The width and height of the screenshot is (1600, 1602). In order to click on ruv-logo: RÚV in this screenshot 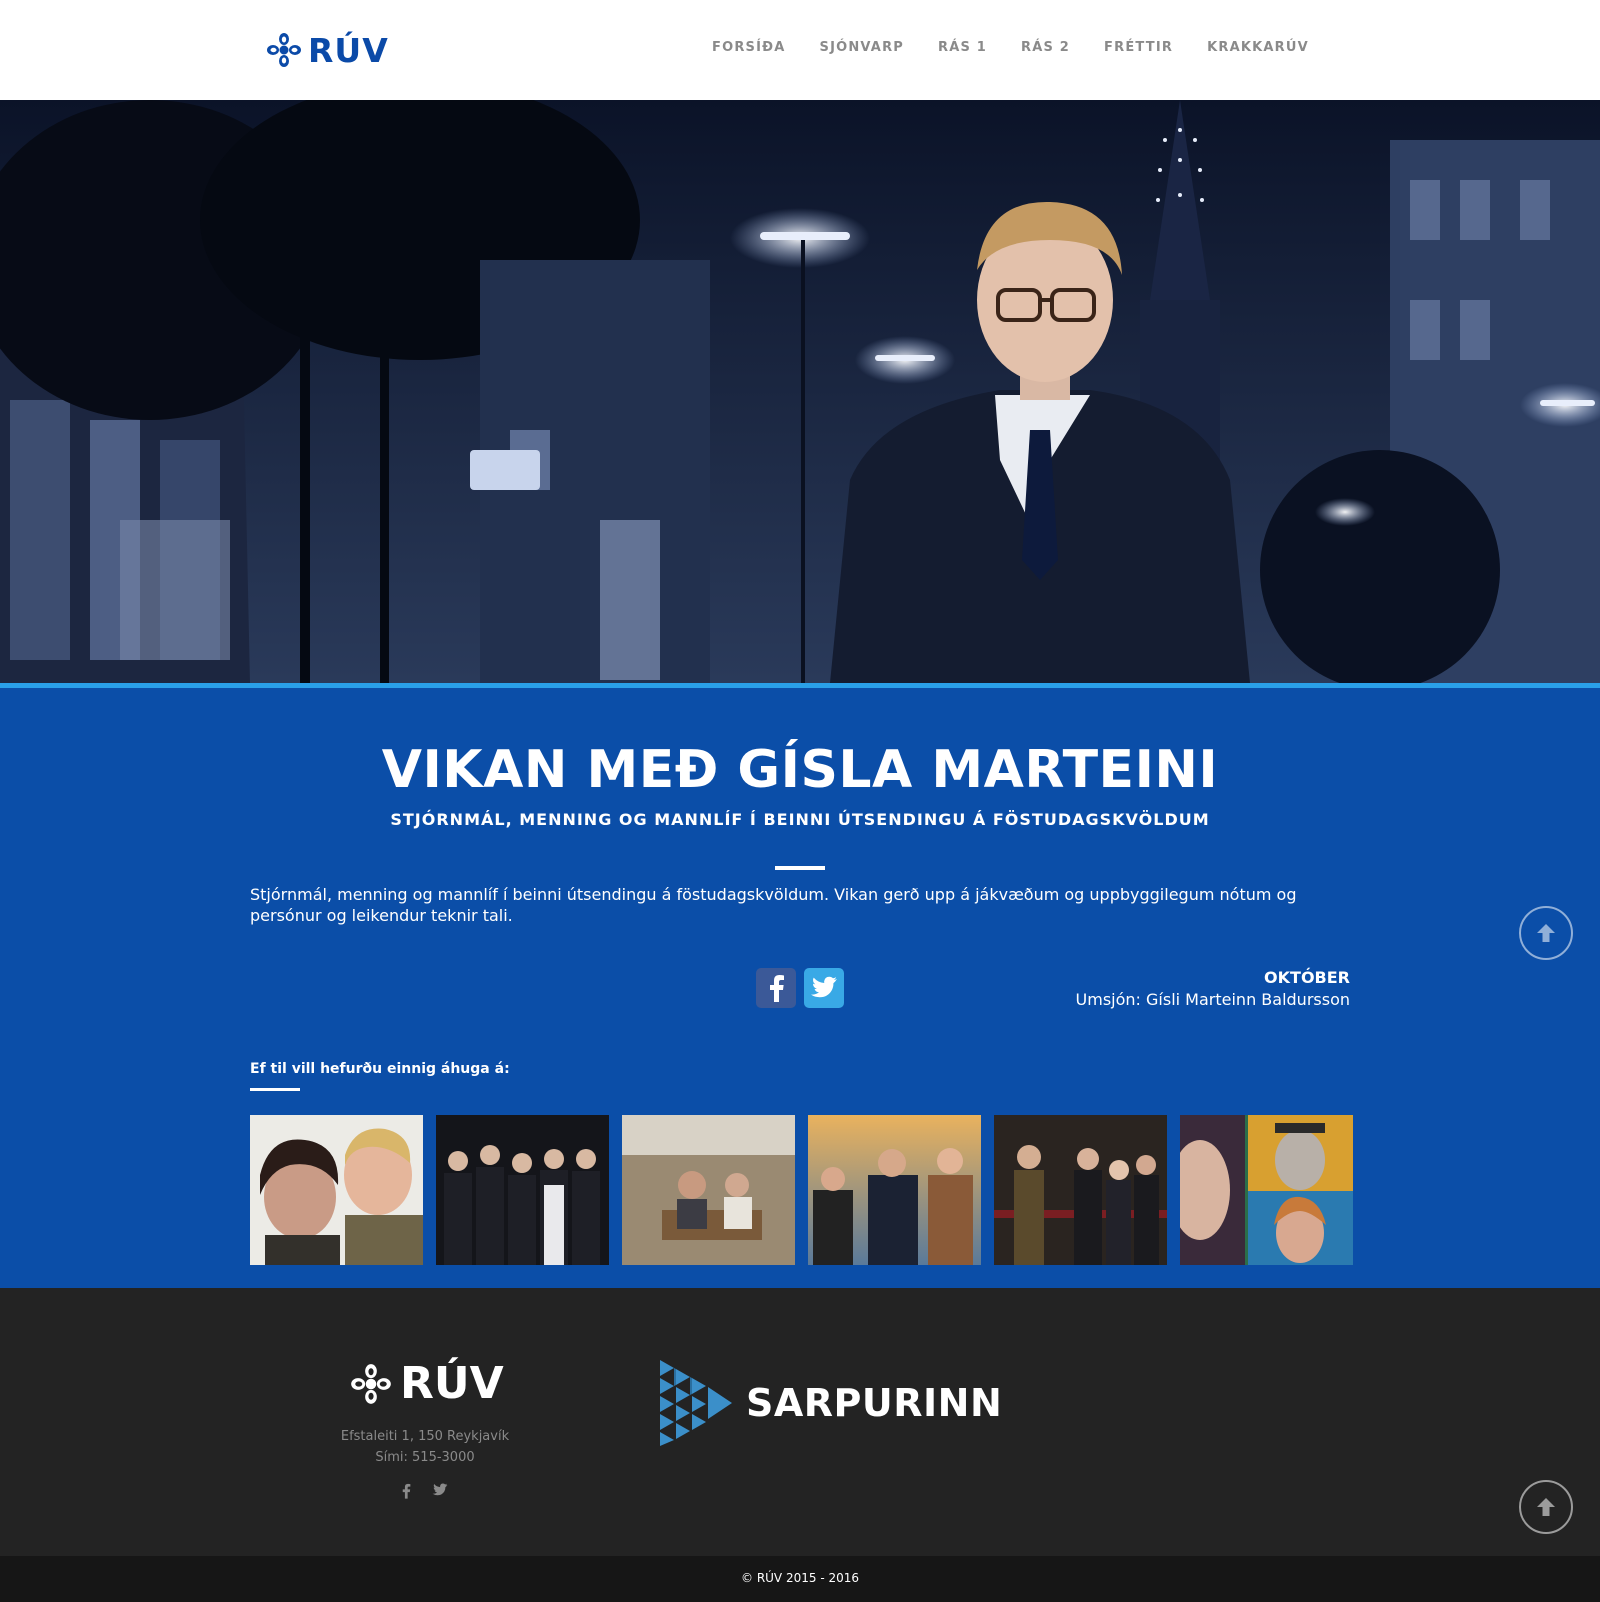, I will do `click(327, 50)`.